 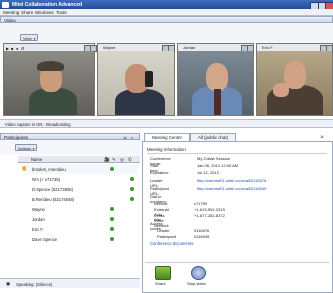 What do you see at coordinates (201, 203) in the screenshot?
I see `info-value: x71790` at bounding box center [201, 203].